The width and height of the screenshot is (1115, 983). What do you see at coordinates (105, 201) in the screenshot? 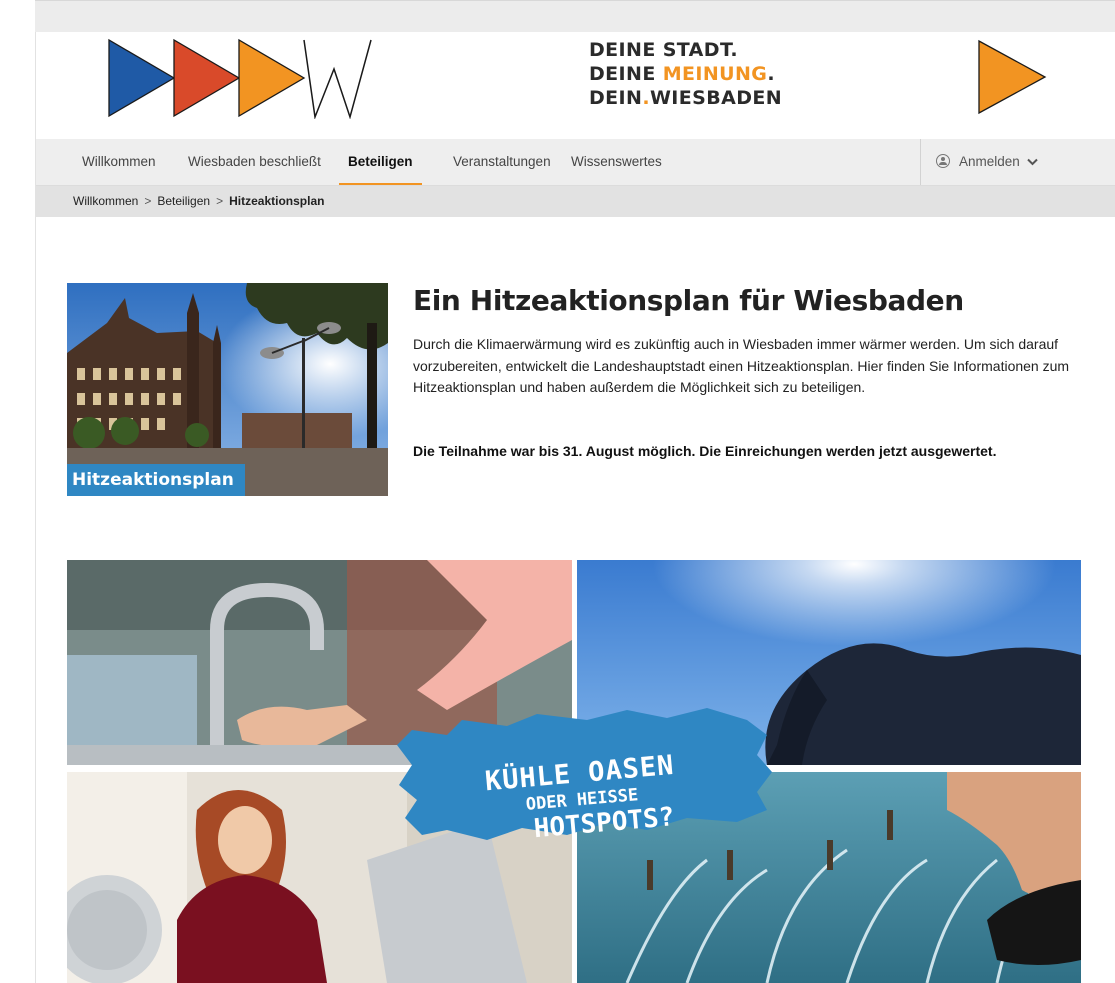
I see `breadcrumb-link-willkommen: Willkommen` at bounding box center [105, 201].